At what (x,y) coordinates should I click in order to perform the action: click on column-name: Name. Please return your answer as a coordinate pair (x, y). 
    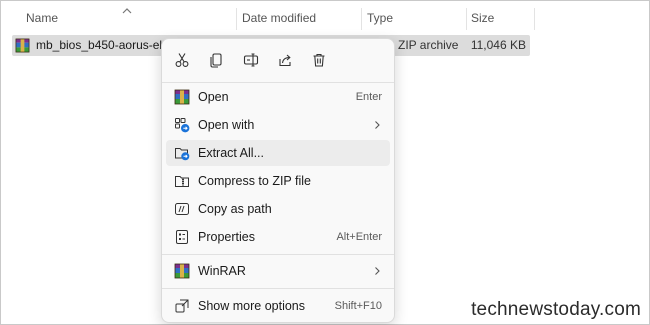
    Looking at the image, I should click on (126, 18).